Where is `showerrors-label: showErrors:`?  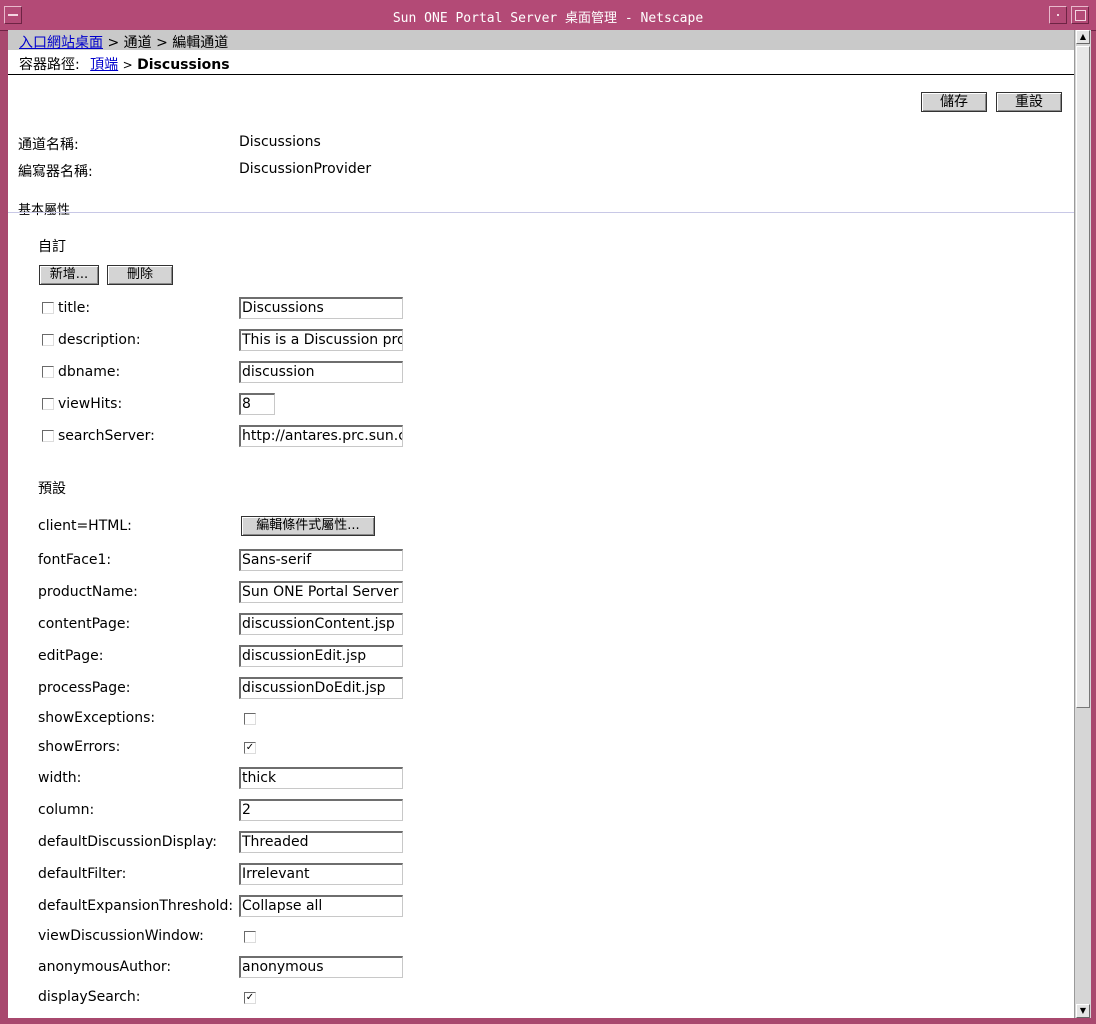
showerrors-label: showErrors: is located at coordinates (79, 747).